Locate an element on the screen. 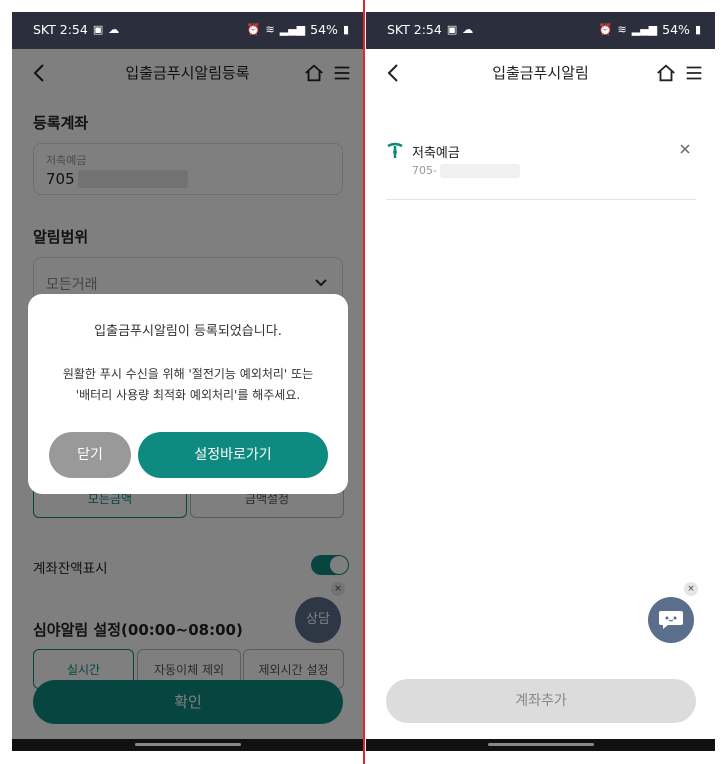 The height and width of the screenshot is (764, 725). screen-divider is located at coordinates (364, 382).